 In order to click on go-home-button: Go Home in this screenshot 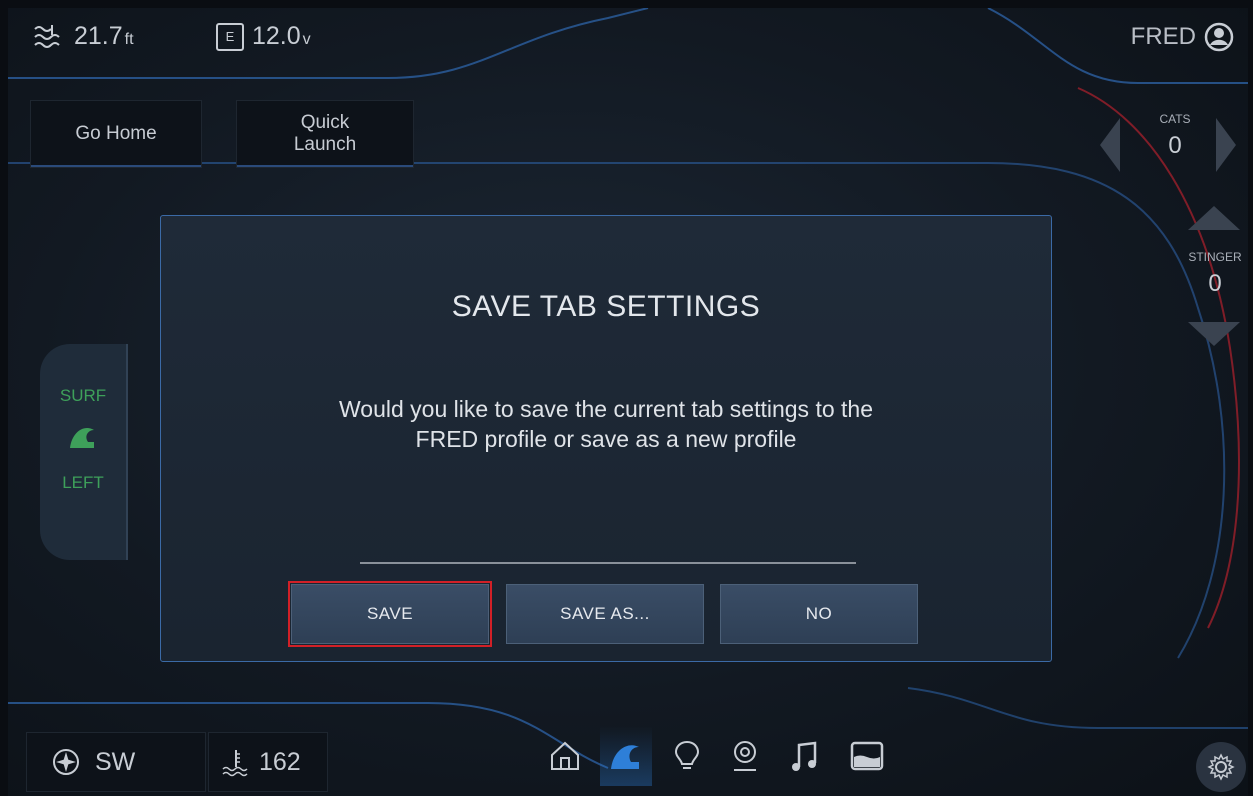, I will do `click(116, 134)`.